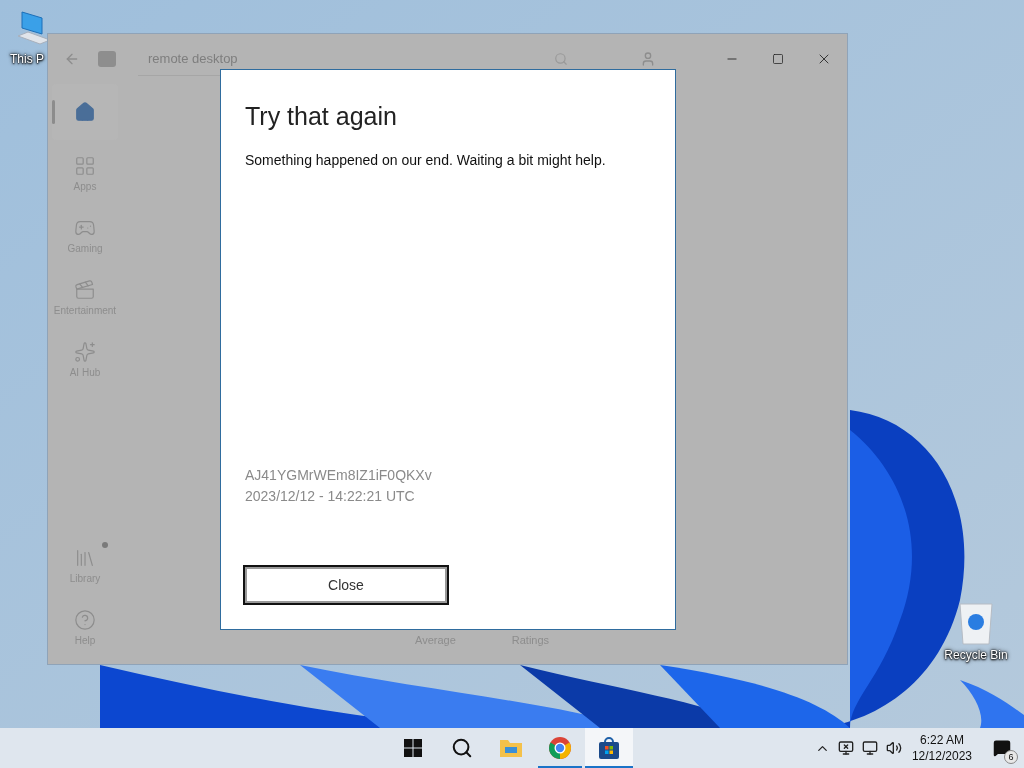  I want to click on search-icon, so click(462, 748).